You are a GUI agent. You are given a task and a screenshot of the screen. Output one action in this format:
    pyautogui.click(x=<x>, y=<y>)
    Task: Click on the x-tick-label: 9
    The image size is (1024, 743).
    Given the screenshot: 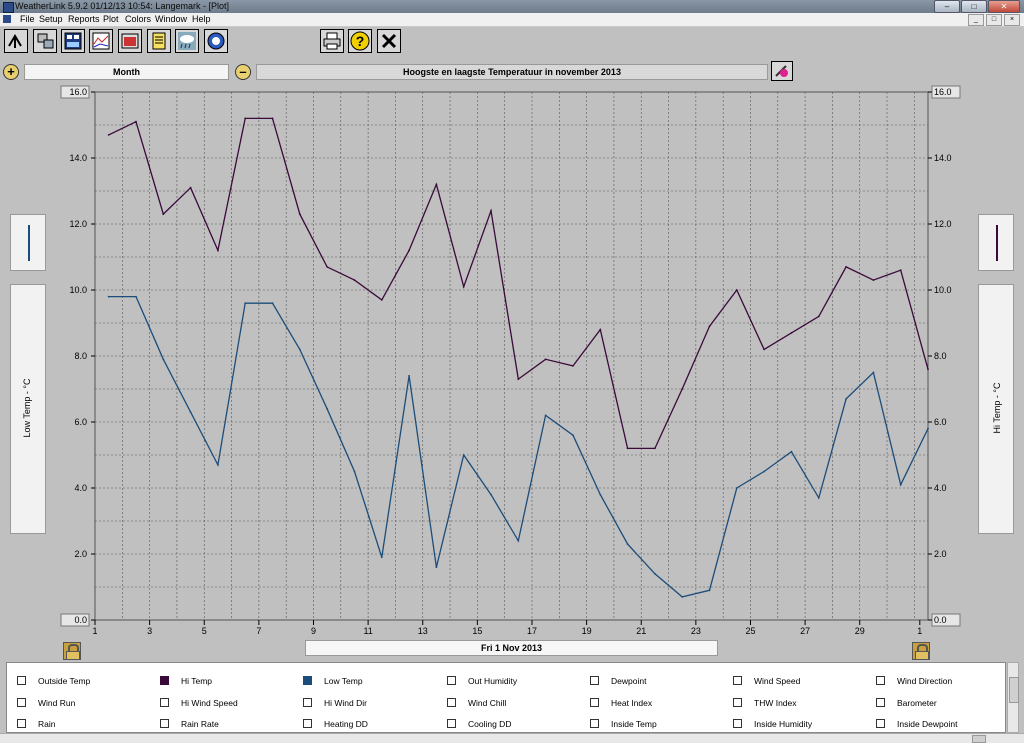 What is the action you would take?
    pyautogui.click(x=313, y=631)
    